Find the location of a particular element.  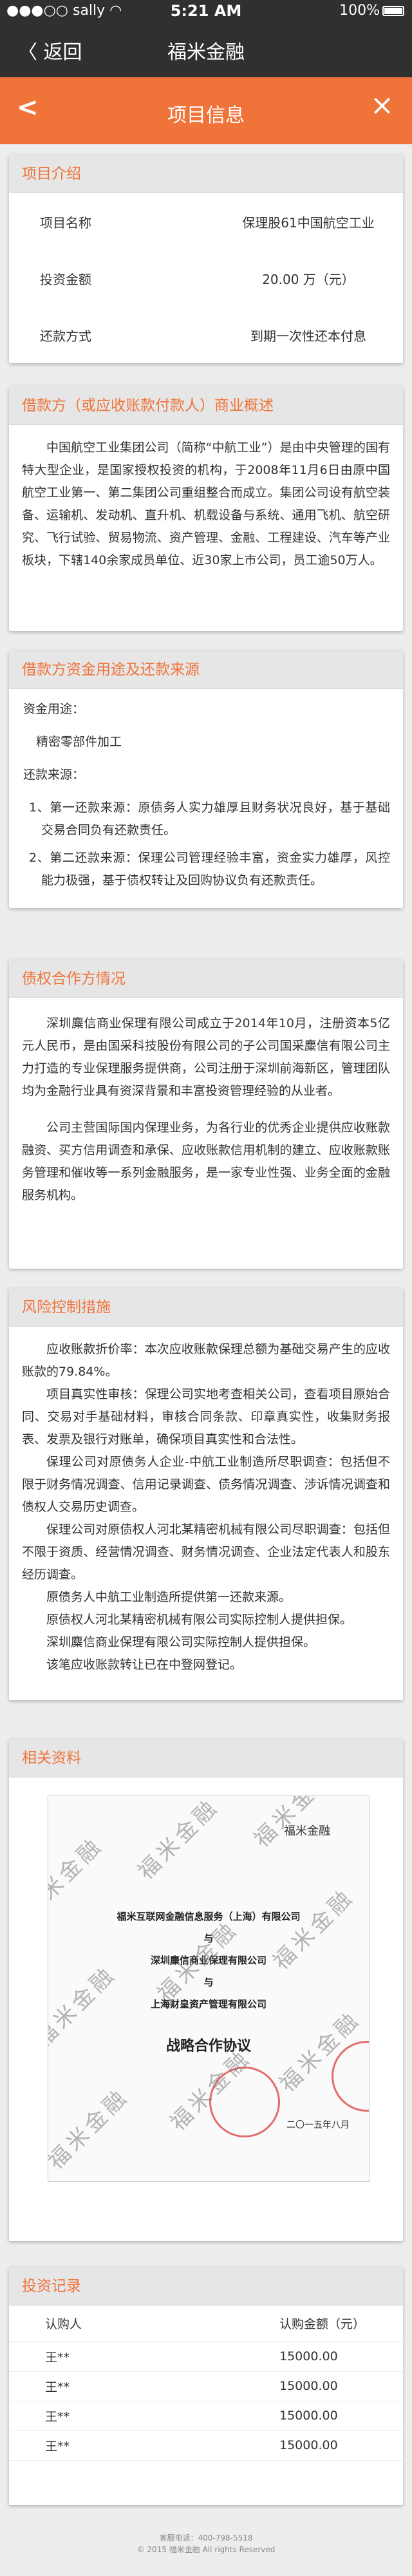

status-bar: ●●●○○ sally ◠ 5:21 AM 100% is located at coordinates (206, 10).